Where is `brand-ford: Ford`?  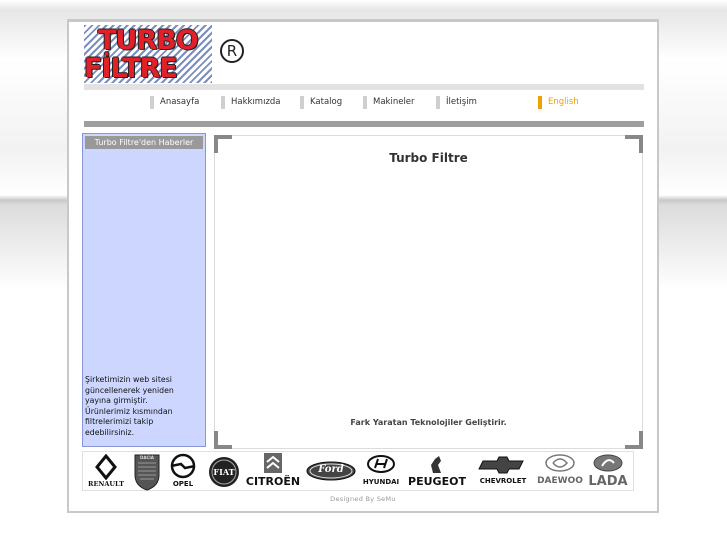
brand-ford: Ford is located at coordinates (331, 472).